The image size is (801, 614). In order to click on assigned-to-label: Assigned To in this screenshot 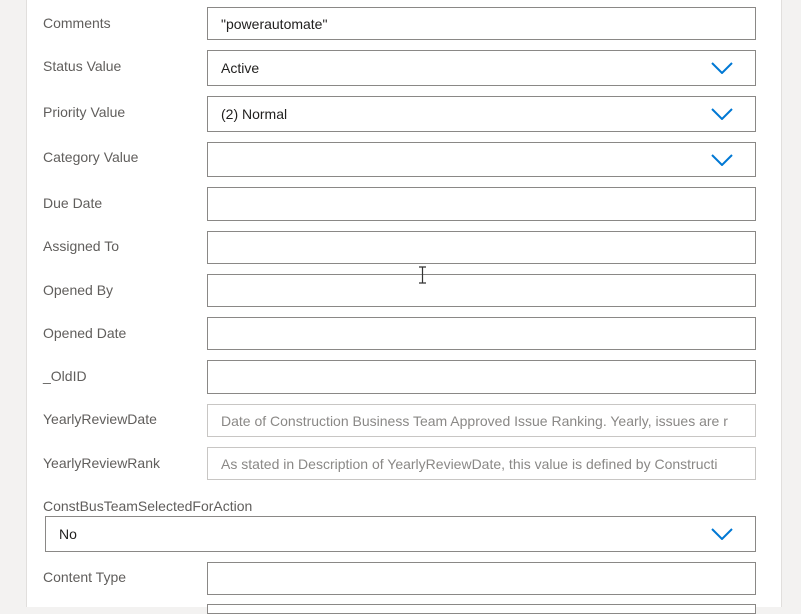, I will do `click(81, 246)`.